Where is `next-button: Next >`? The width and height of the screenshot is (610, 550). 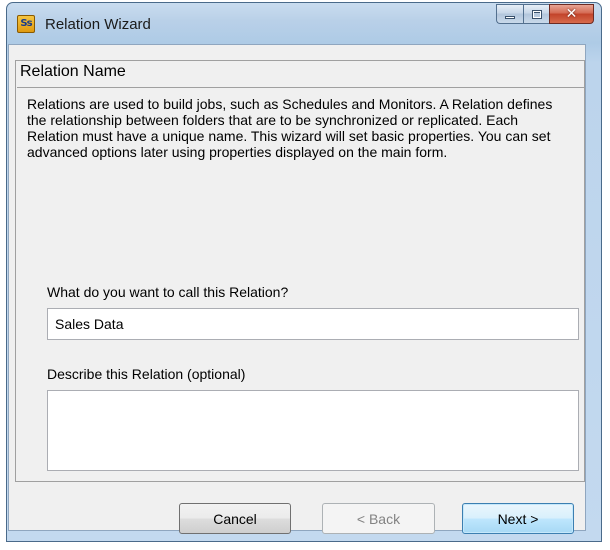
next-button: Next > is located at coordinates (518, 518).